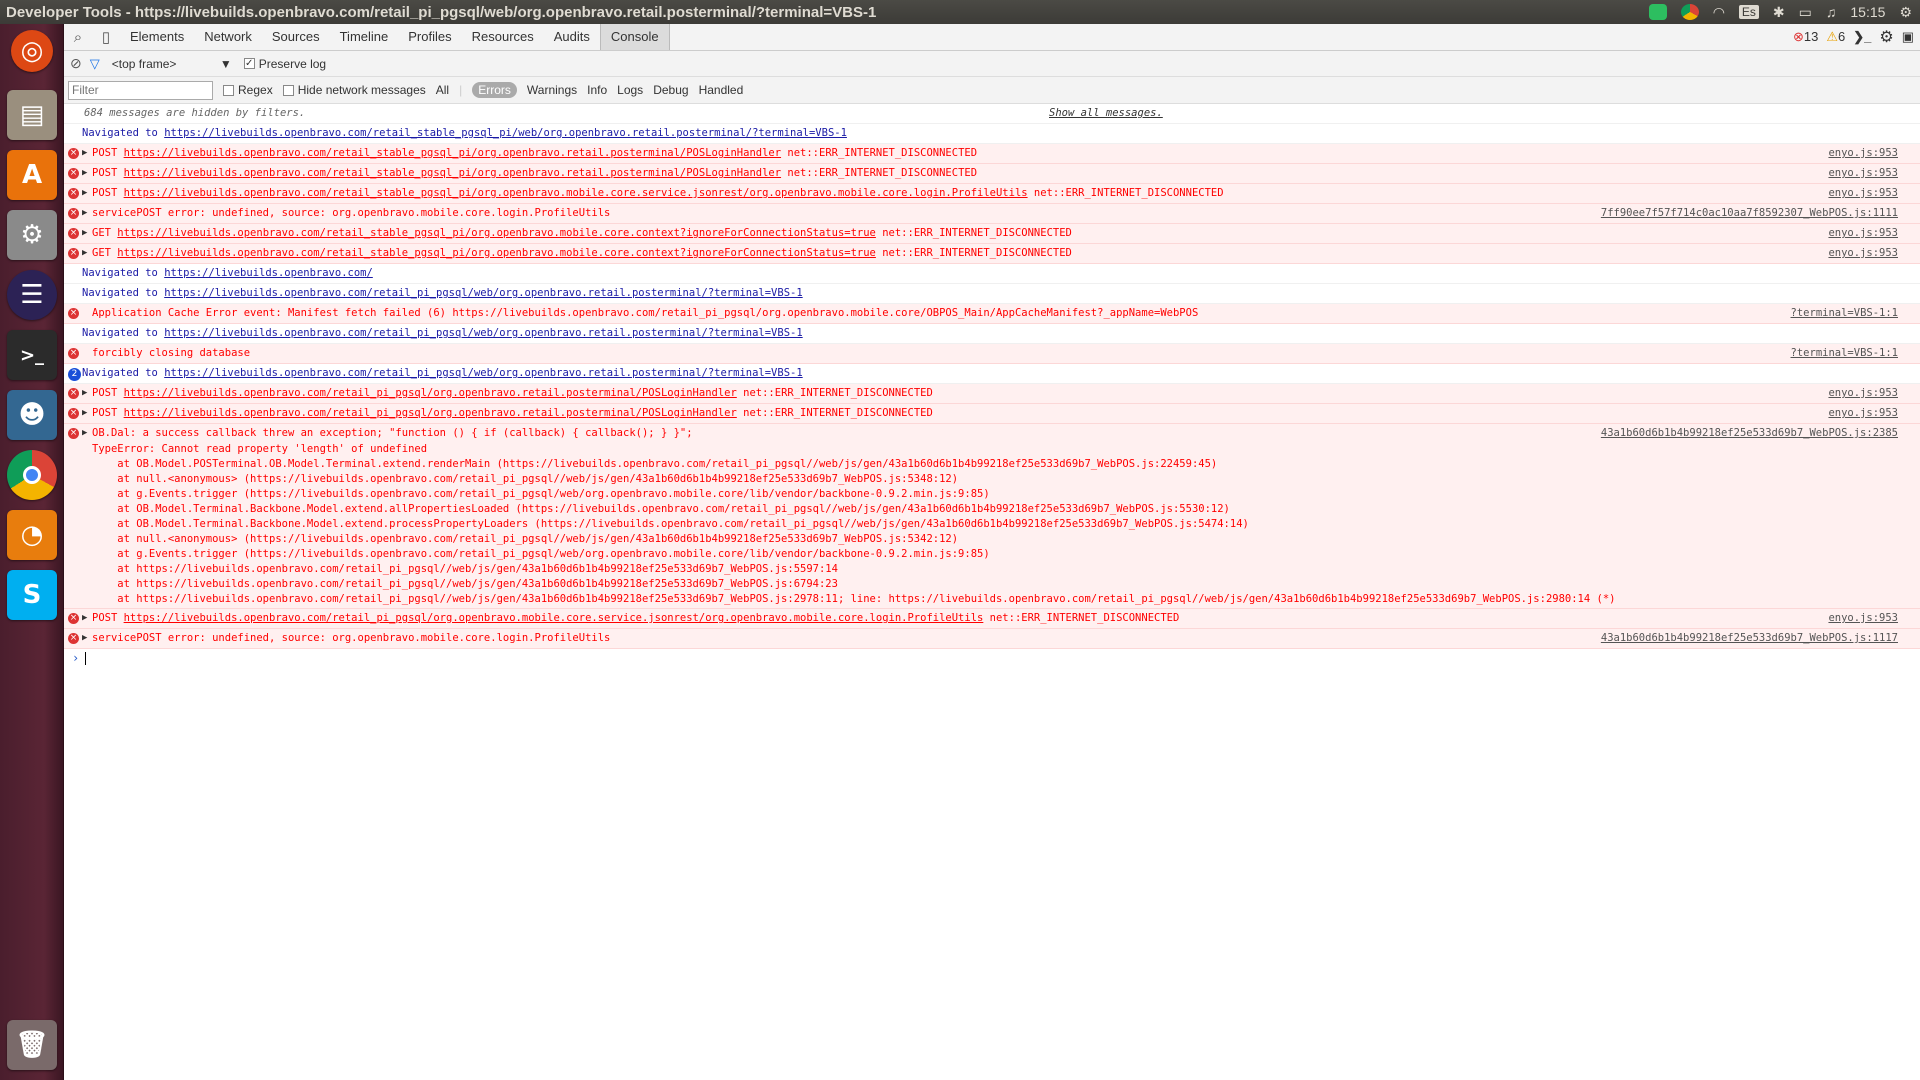 The width and height of the screenshot is (1920, 1080). I want to click on wifi-icon: ◠, so click(1719, 12).